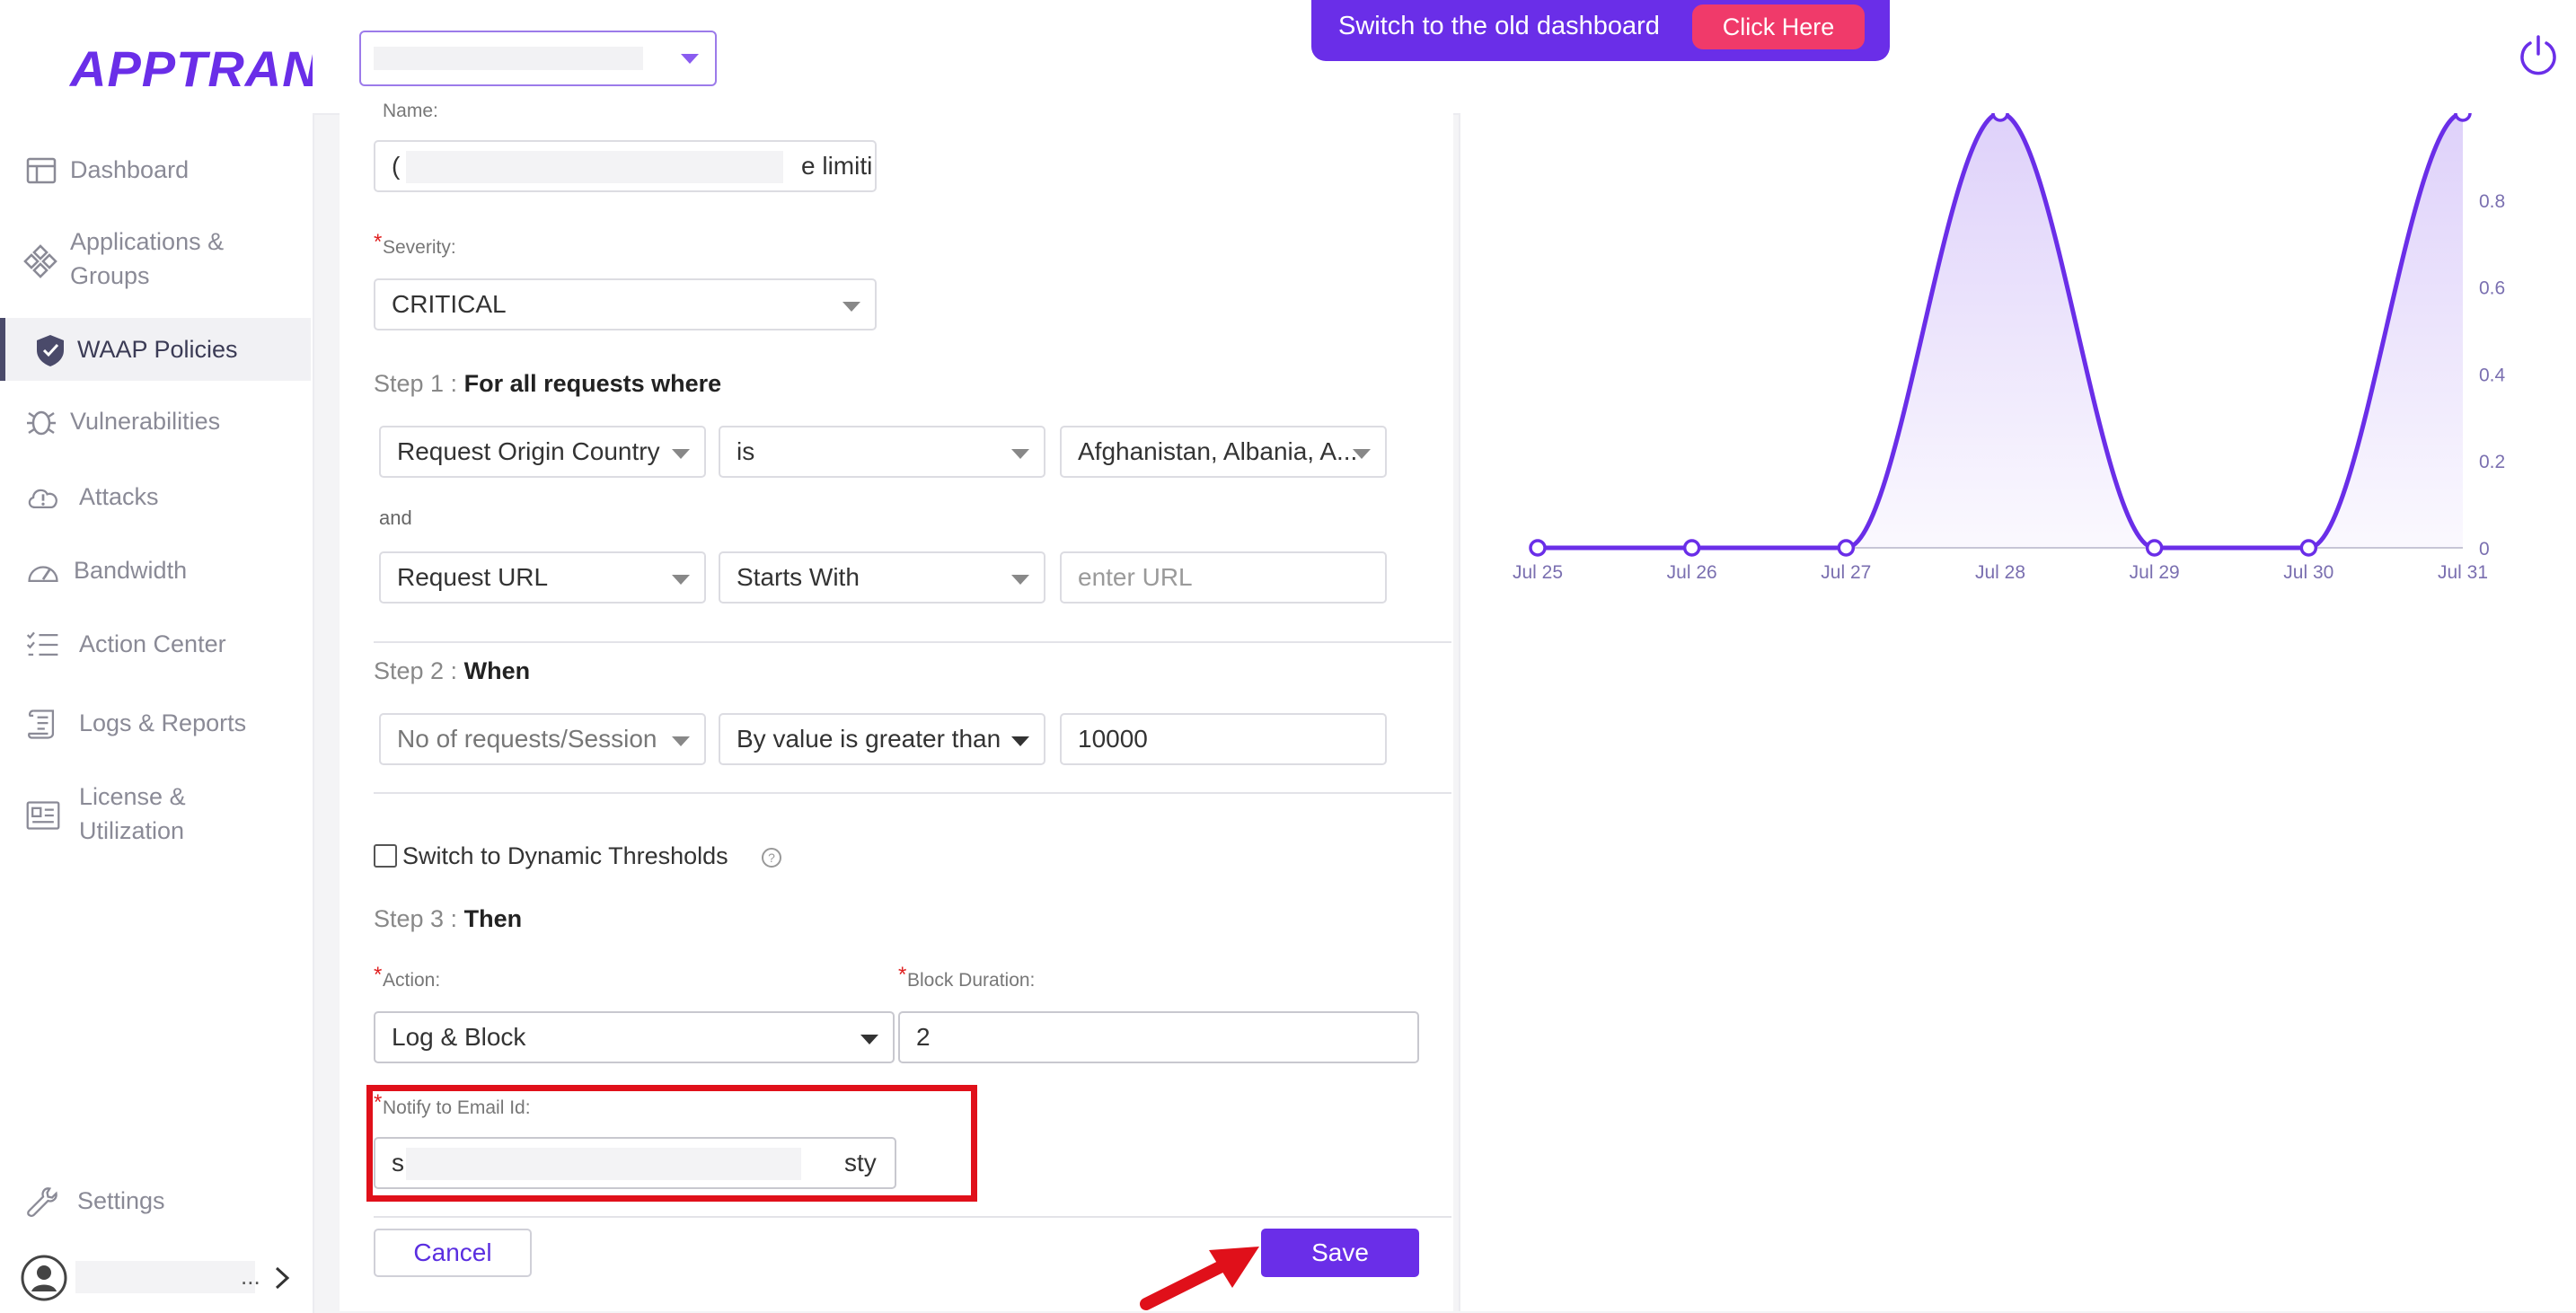  I want to click on x-tick-label: Jul 29, so click(2155, 572).